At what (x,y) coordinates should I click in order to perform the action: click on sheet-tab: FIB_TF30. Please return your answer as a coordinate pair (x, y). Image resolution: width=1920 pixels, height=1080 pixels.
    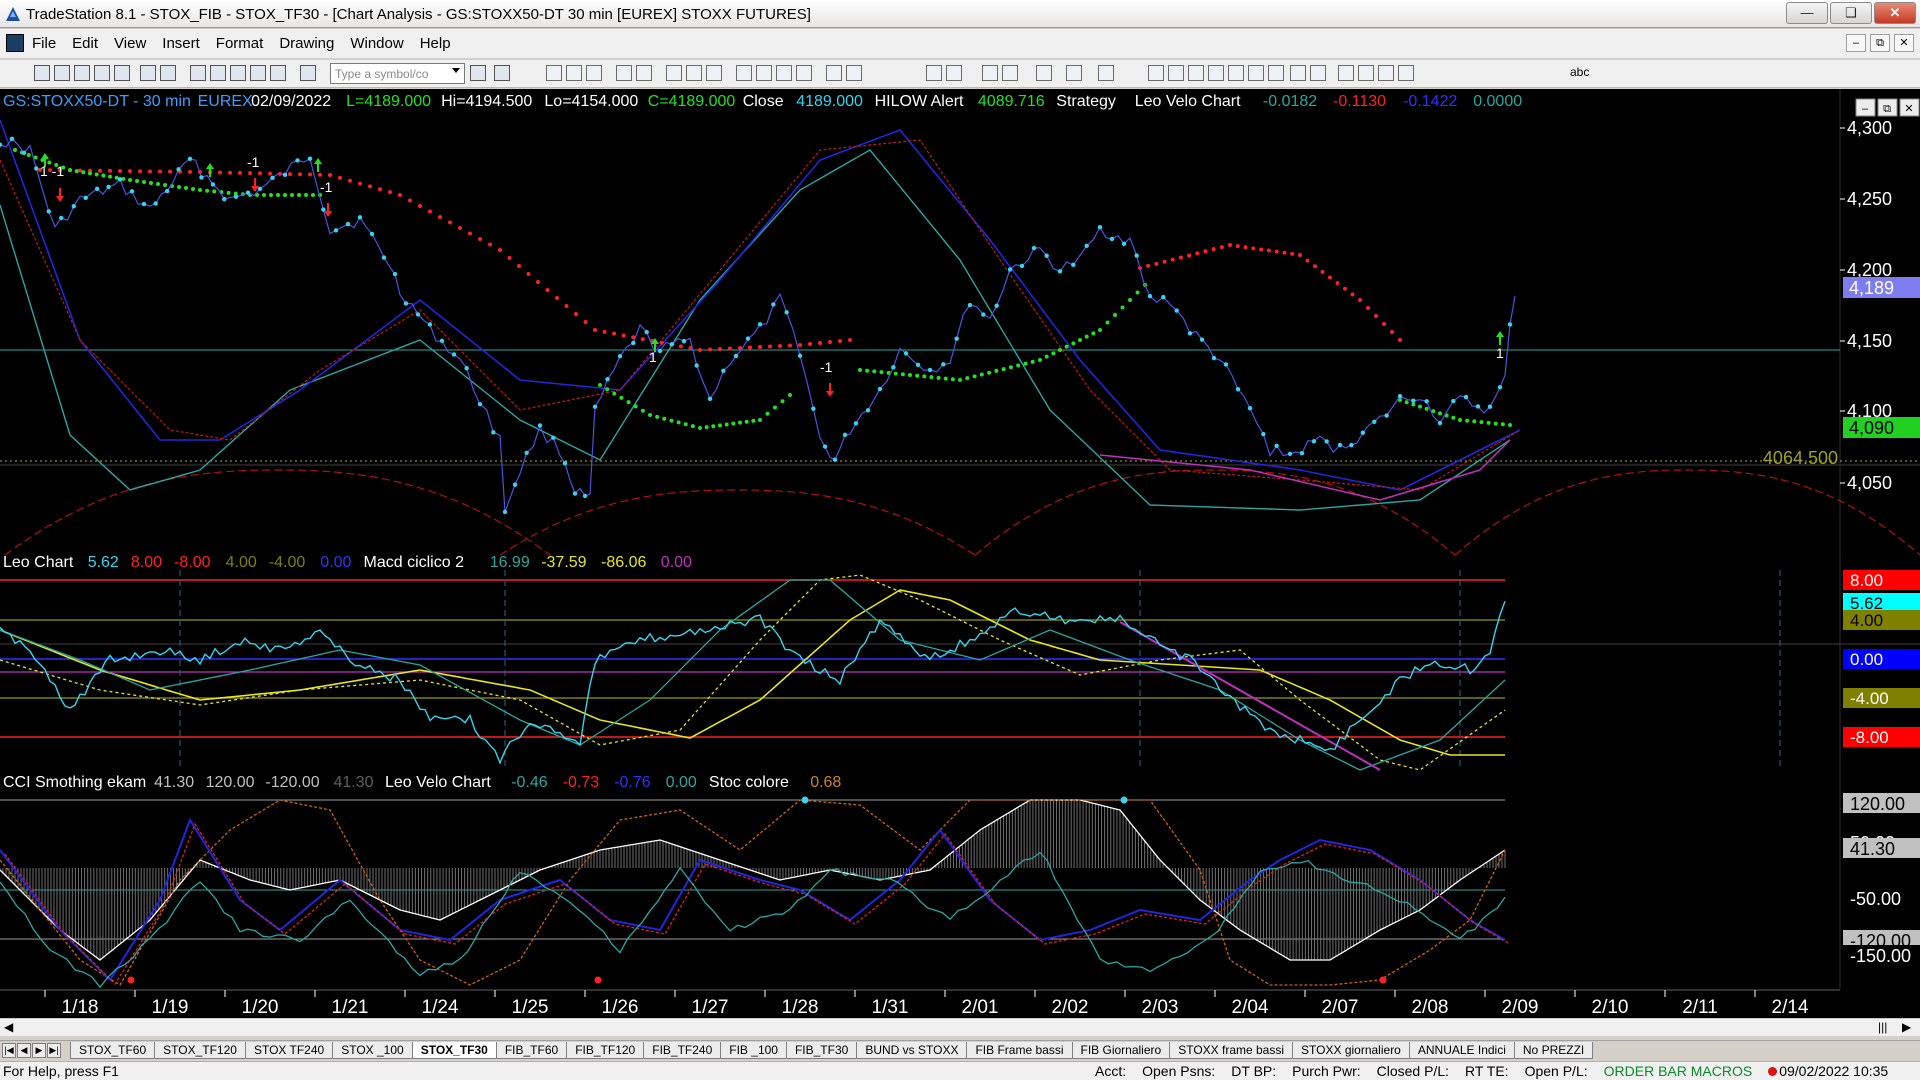
    Looking at the image, I should click on (821, 1050).